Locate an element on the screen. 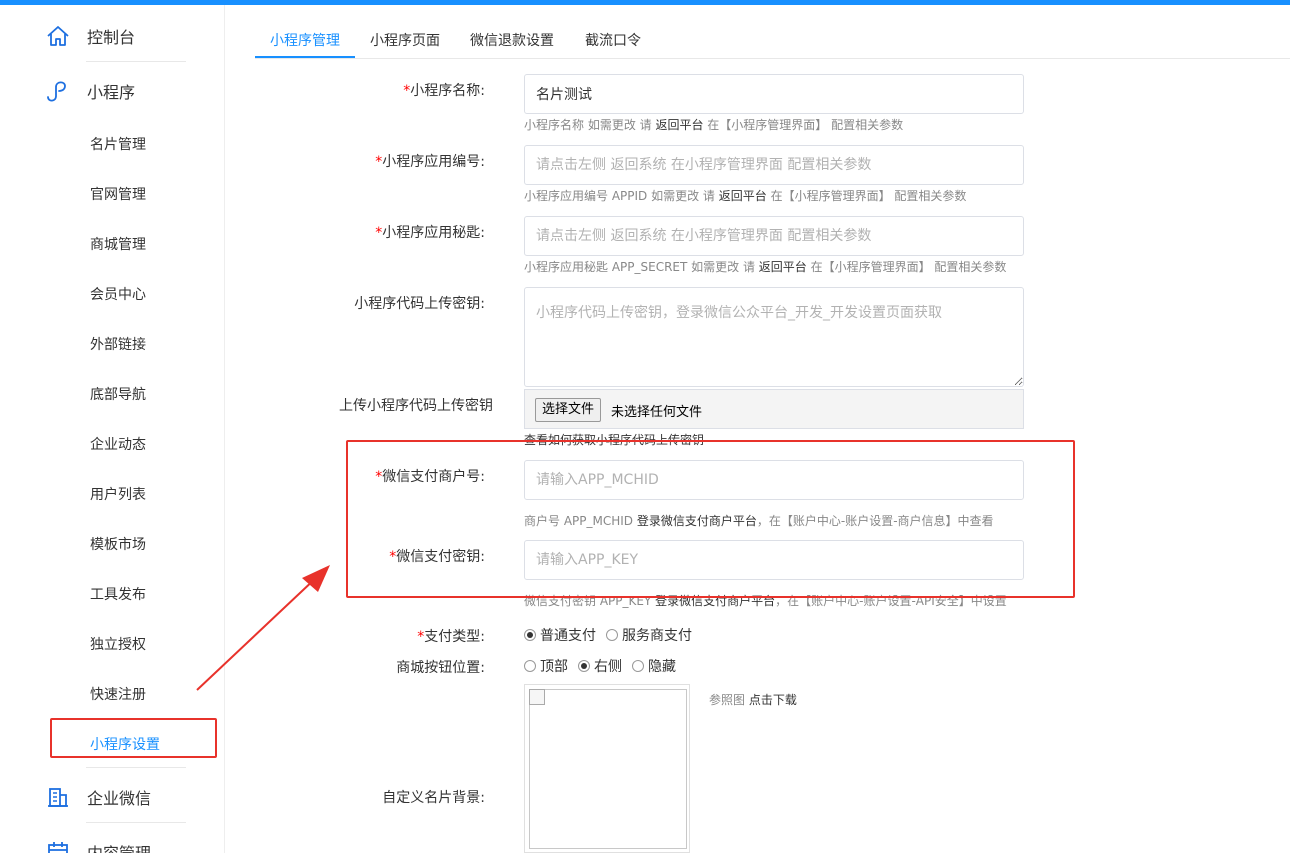  sidebar-item-news: 企业动态 is located at coordinates (118, 444).